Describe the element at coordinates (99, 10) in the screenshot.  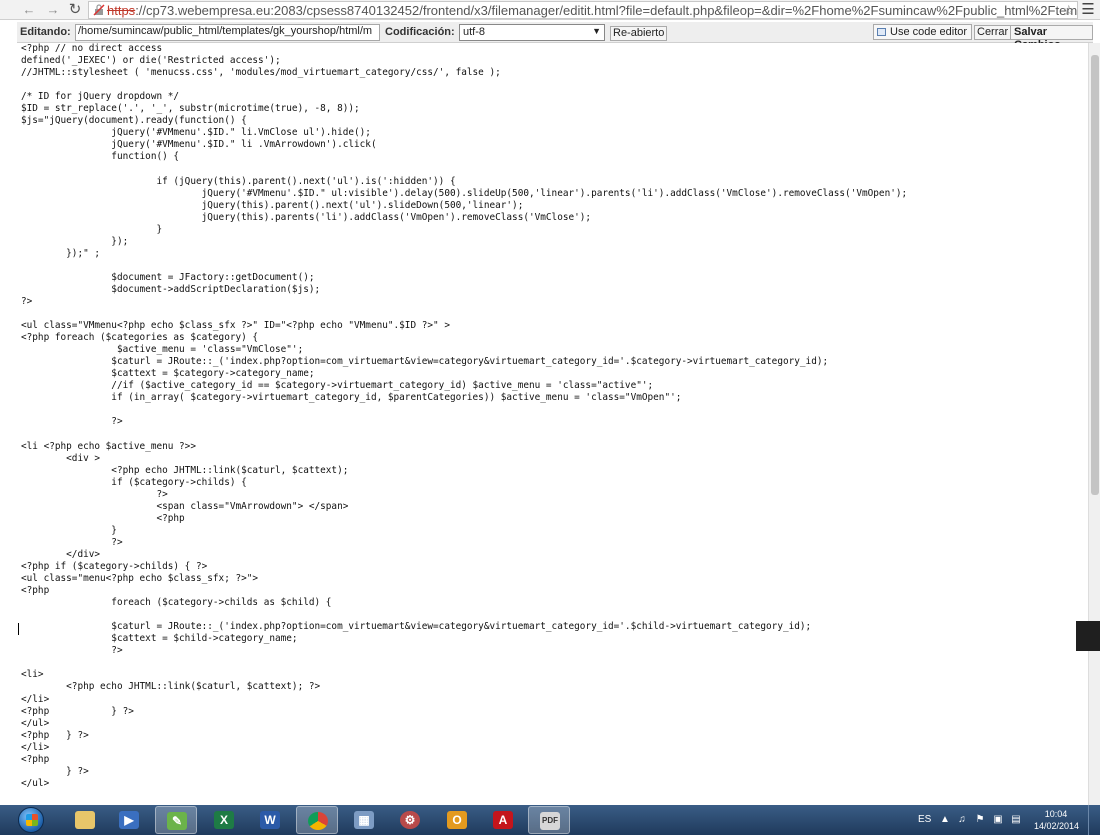
I see `broken-lock-icon` at that location.